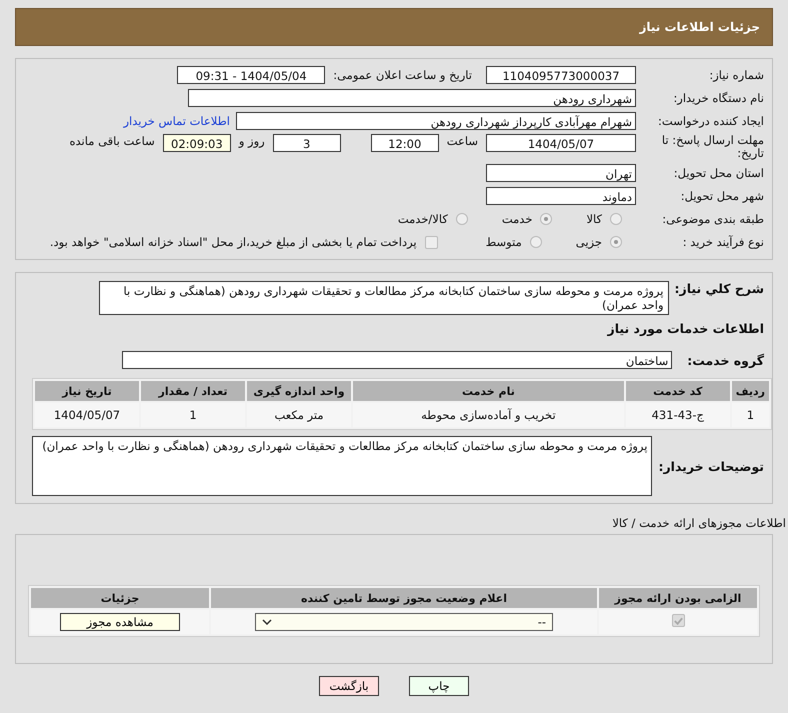 The width and height of the screenshot is (788, 713). I want to click on column-header: نام خدمت, so click(488, 391).